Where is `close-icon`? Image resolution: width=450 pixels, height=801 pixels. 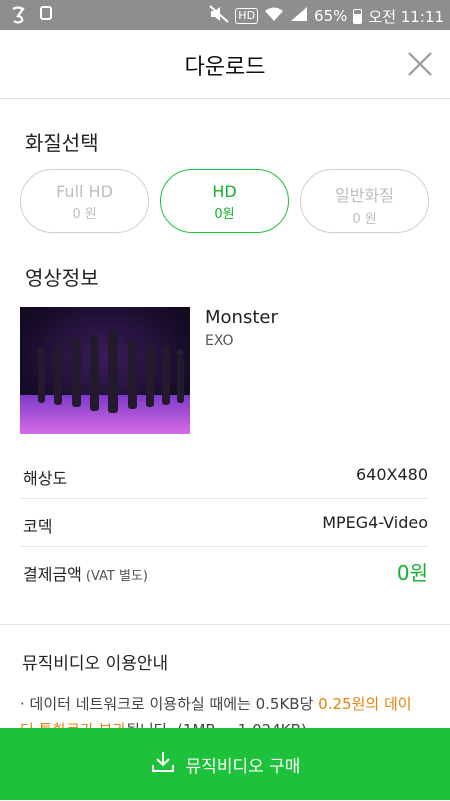
close-icon is located at coordinates (420, 64).